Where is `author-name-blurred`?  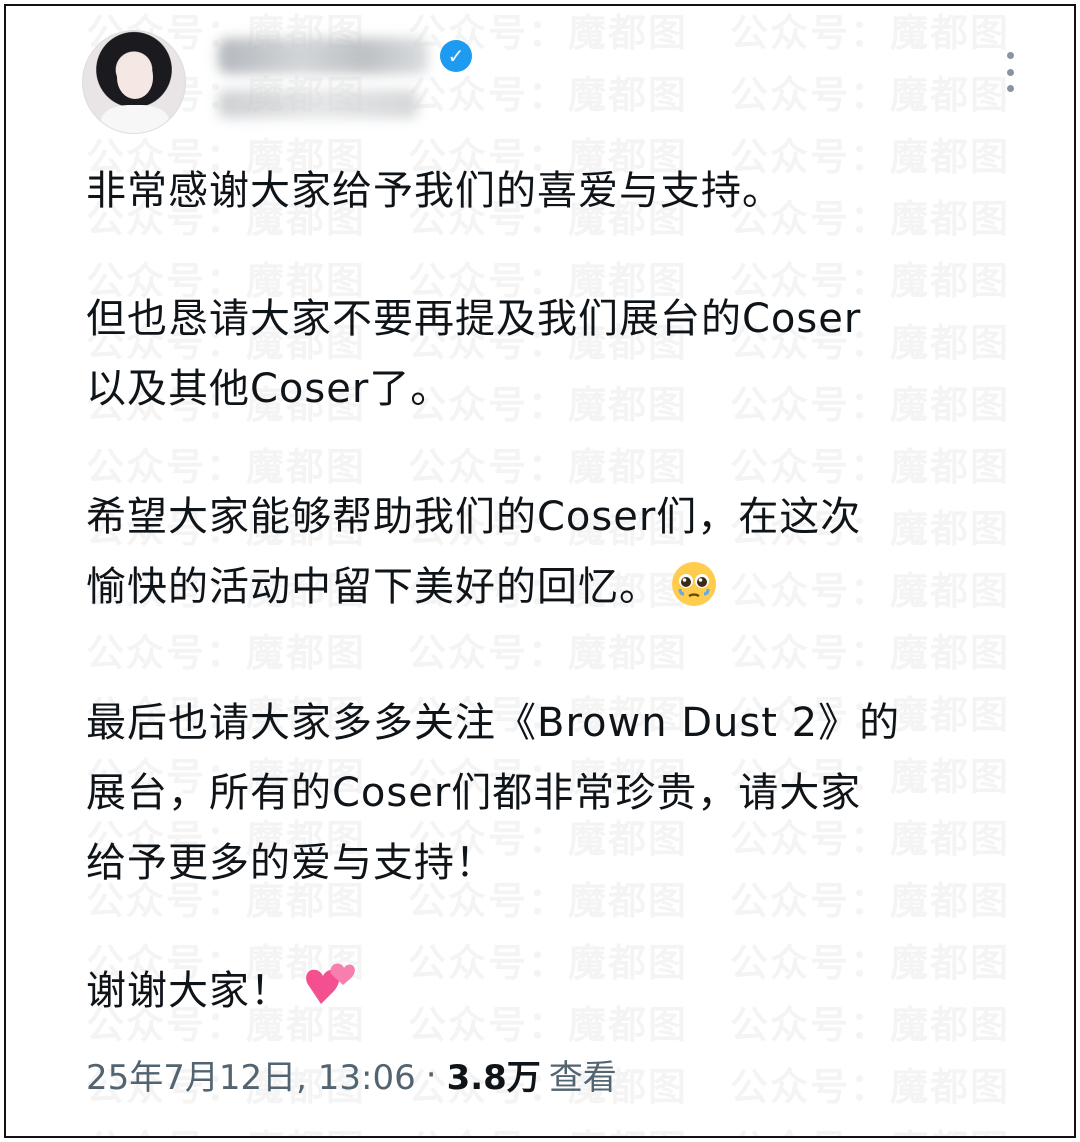
author-name-blurred is located at coordinates (323, 56).